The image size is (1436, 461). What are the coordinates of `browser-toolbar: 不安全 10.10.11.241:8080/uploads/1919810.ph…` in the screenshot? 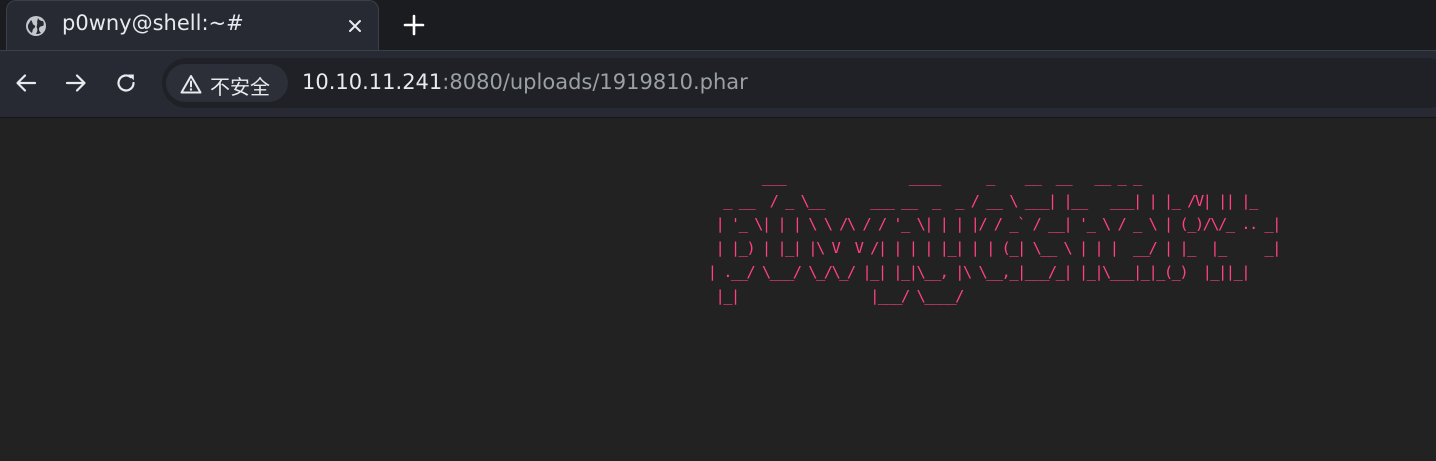 It's located at (718, 83).